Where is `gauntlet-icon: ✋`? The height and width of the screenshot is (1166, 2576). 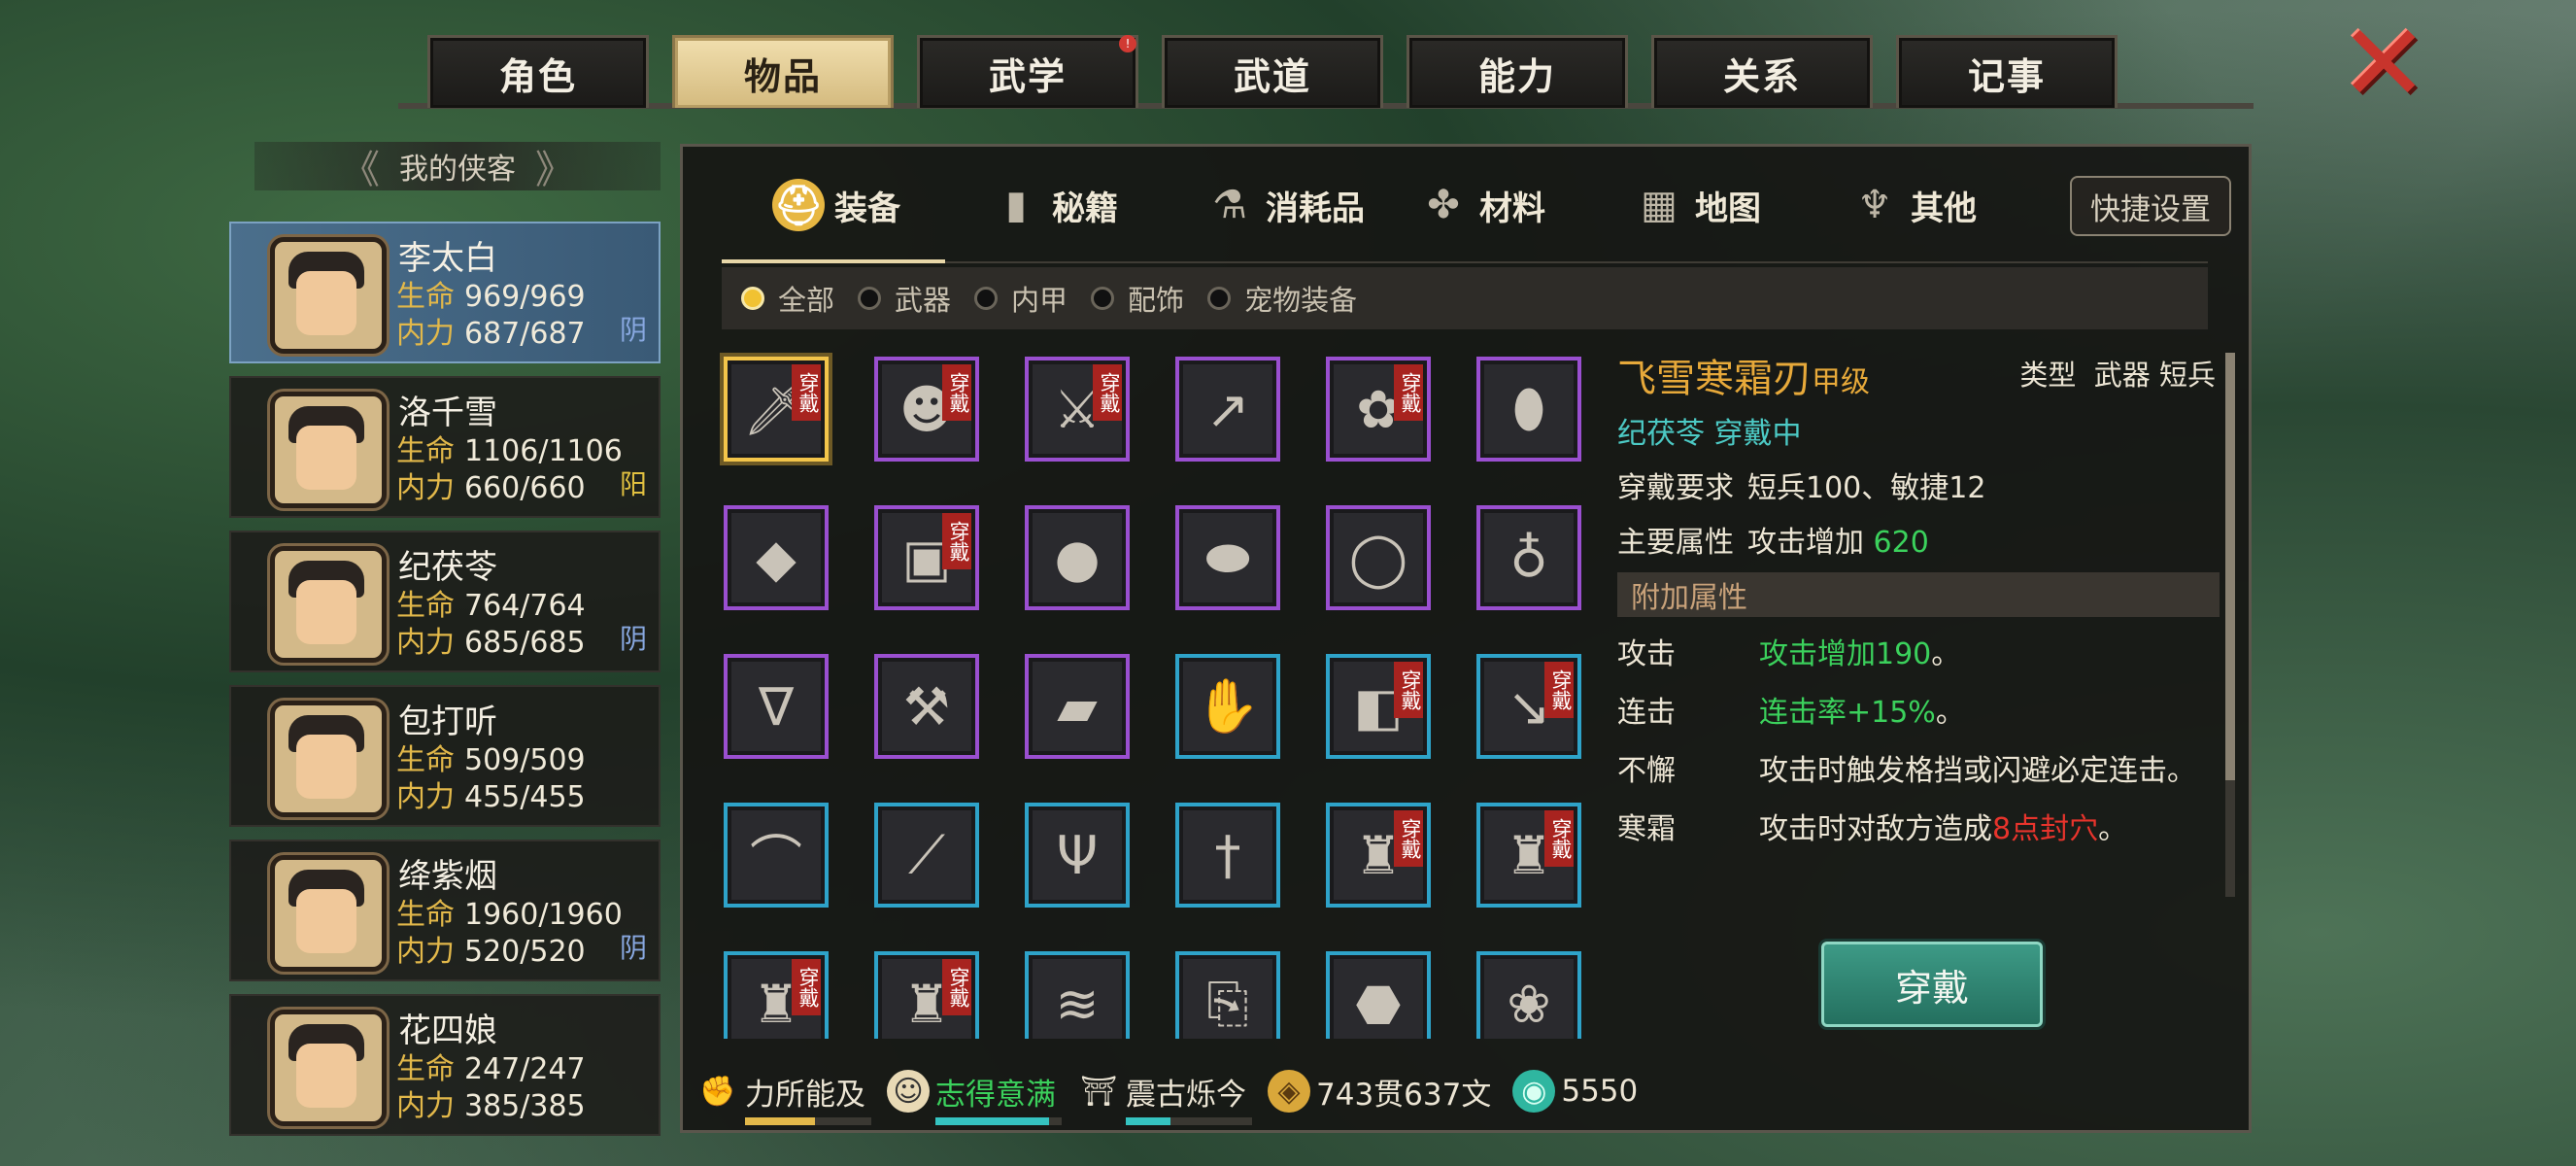 gauntlet-icon: ✋ is located at coordinates (1228, 706).